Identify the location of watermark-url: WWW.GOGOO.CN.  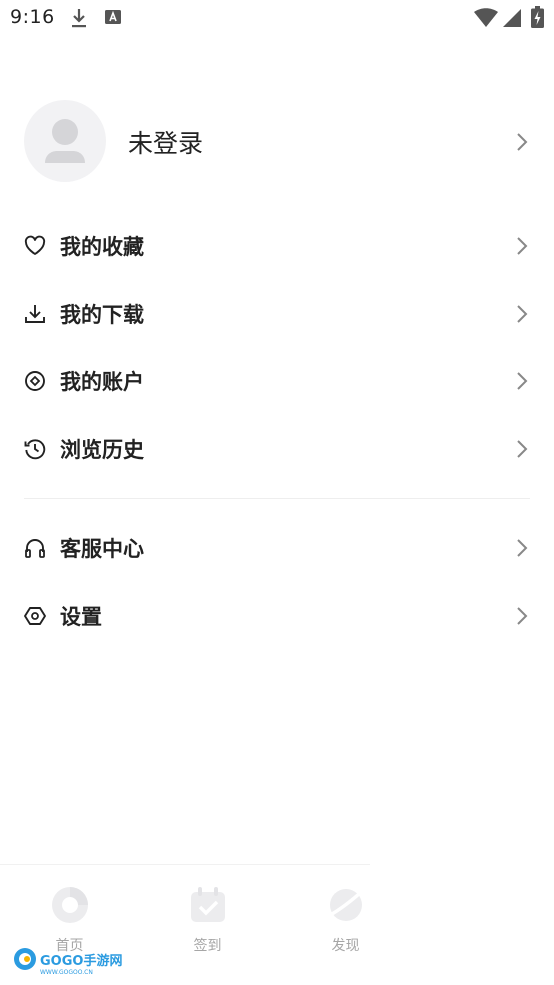
(66, 972).